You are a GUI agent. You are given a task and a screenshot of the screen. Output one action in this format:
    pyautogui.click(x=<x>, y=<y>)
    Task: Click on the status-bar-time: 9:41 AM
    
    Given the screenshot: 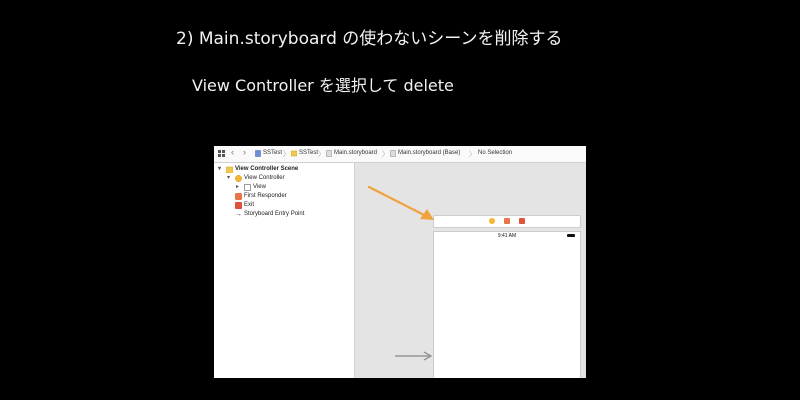 What is the action you would take?
    pyautogui.click(x=507, y=236)
    